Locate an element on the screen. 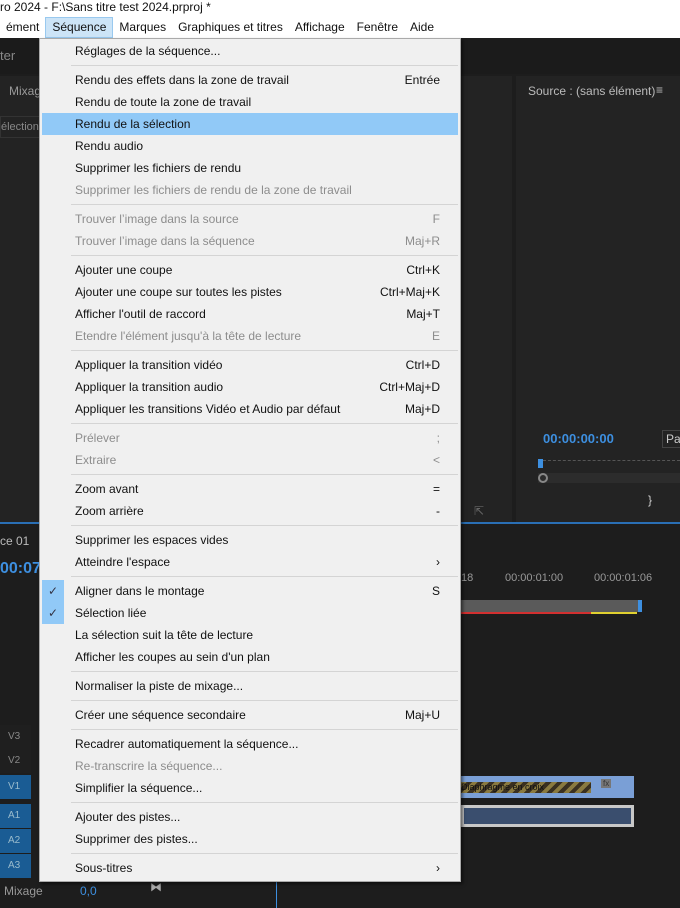  mark-out-icon: } is located at coordinates (650, 500).